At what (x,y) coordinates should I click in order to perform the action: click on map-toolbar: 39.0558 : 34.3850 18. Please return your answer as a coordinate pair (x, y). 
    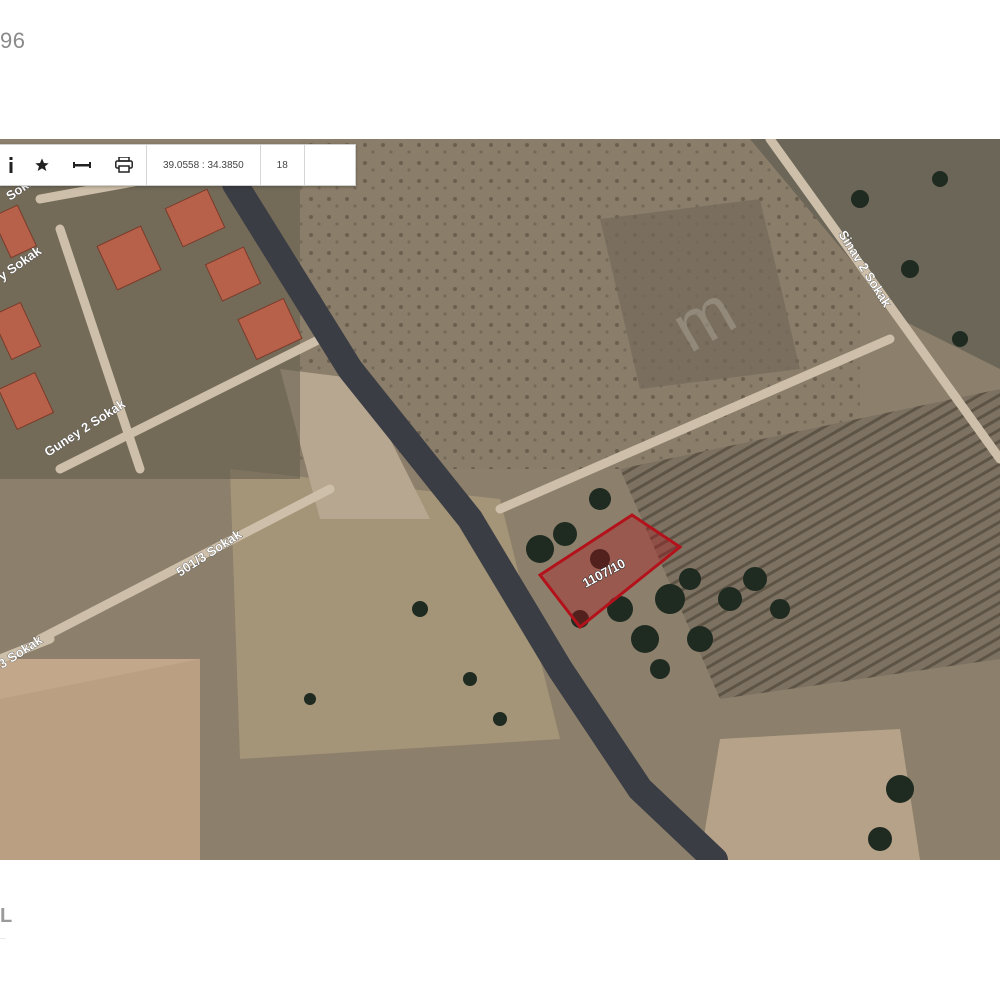
    Looking at the image, I should click on (178, 165).